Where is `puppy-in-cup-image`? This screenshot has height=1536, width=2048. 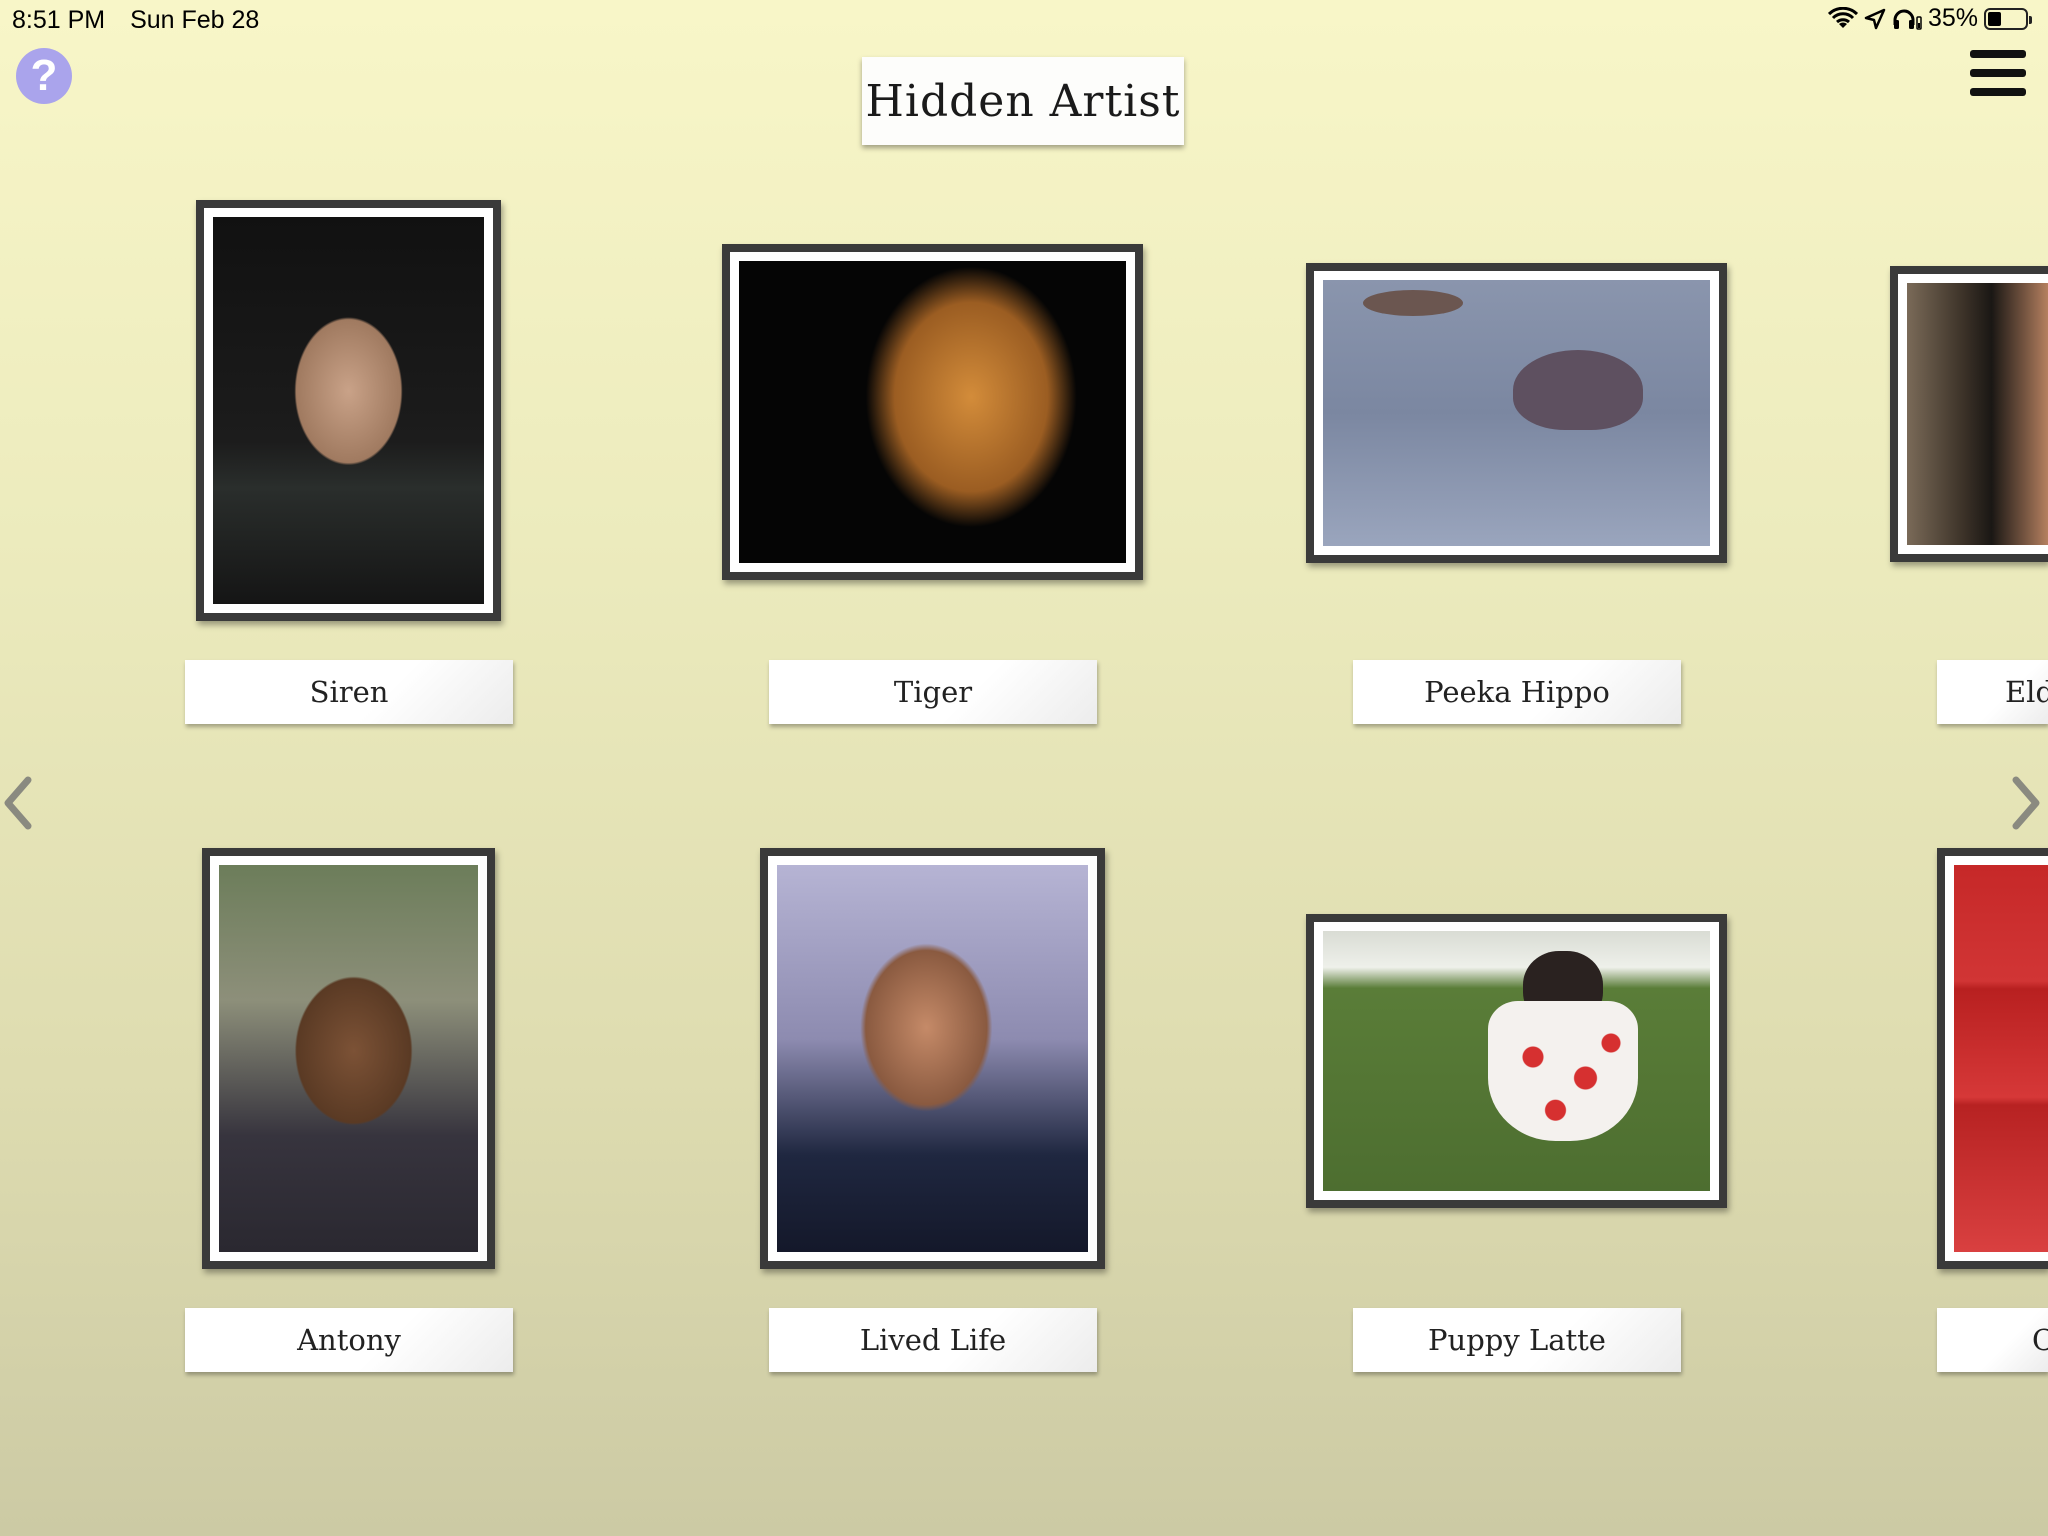
puppy-in-cup-image is located at coordinates (1516, 1061).